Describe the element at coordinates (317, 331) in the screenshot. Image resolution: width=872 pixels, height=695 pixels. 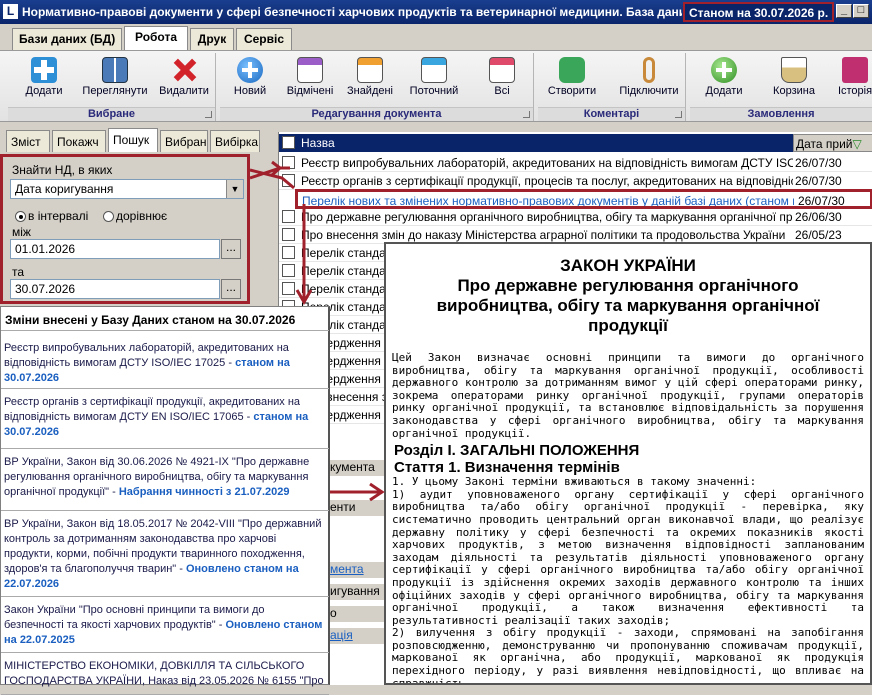
I see `annotation-arrows` at that location.